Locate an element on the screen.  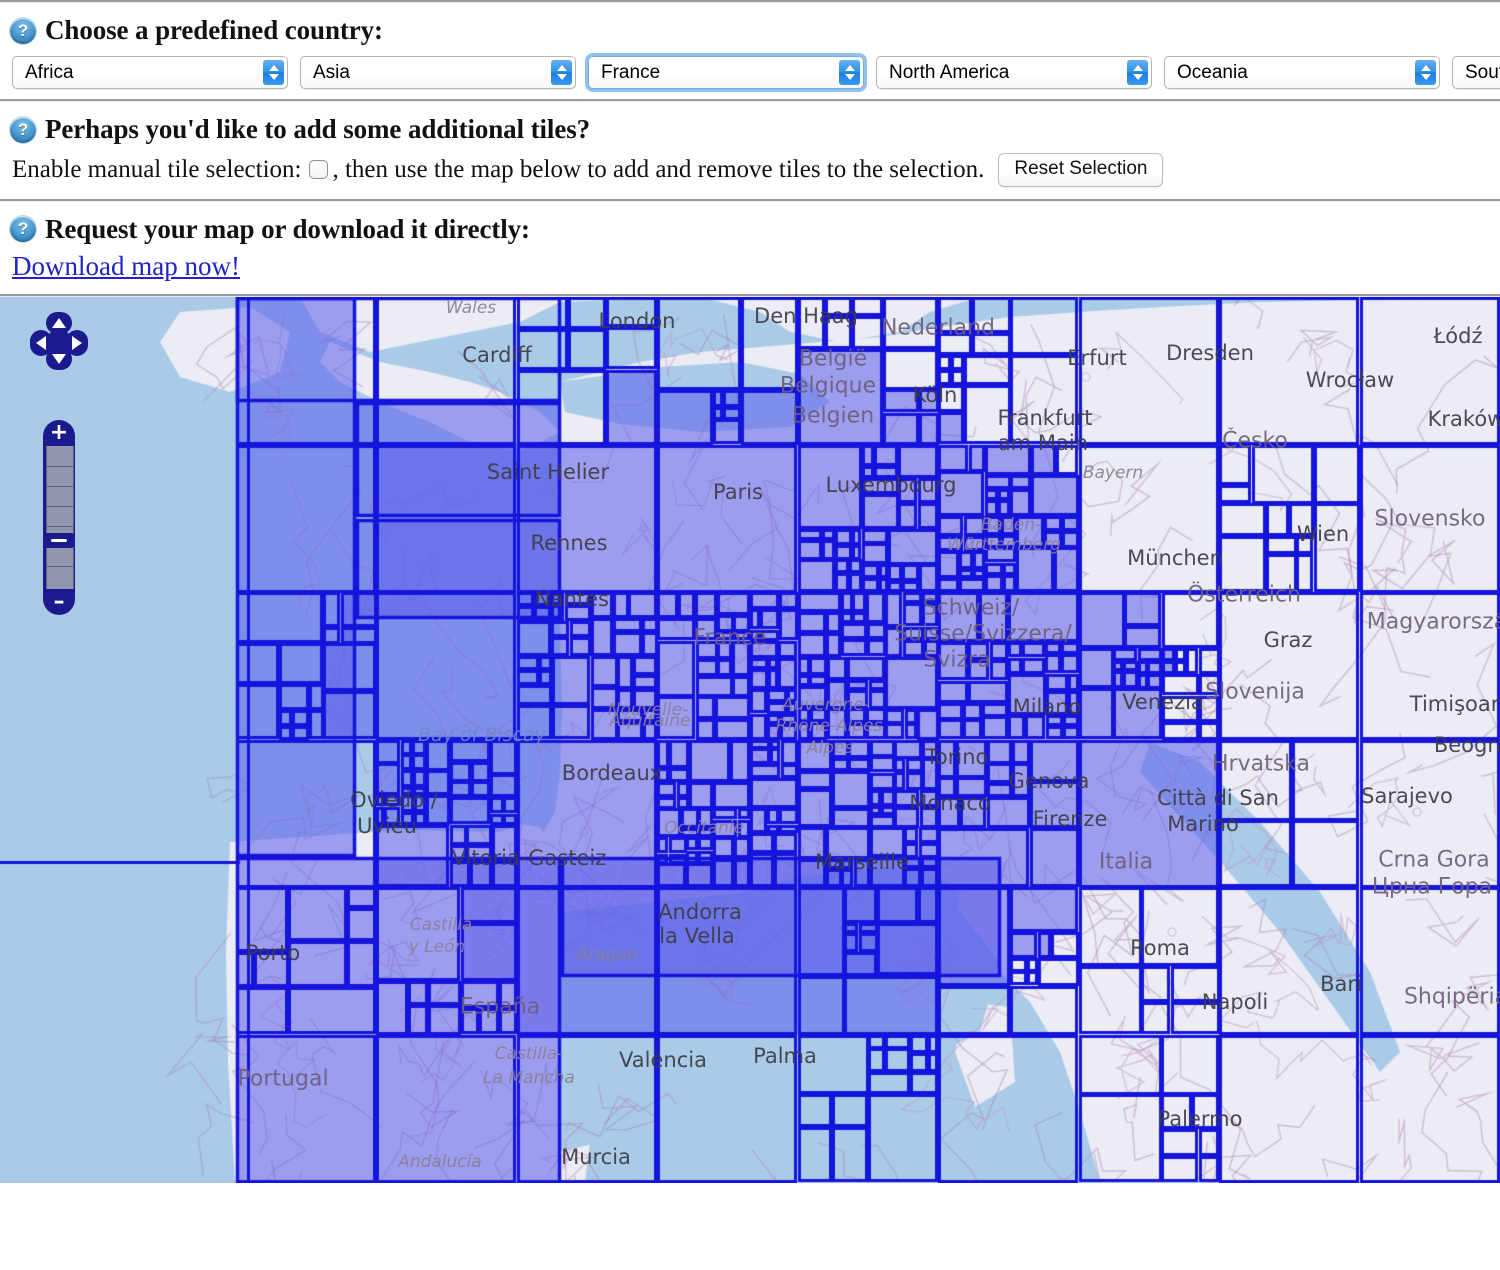
select-asia-value: Asia is located at coordinates (331, 72).